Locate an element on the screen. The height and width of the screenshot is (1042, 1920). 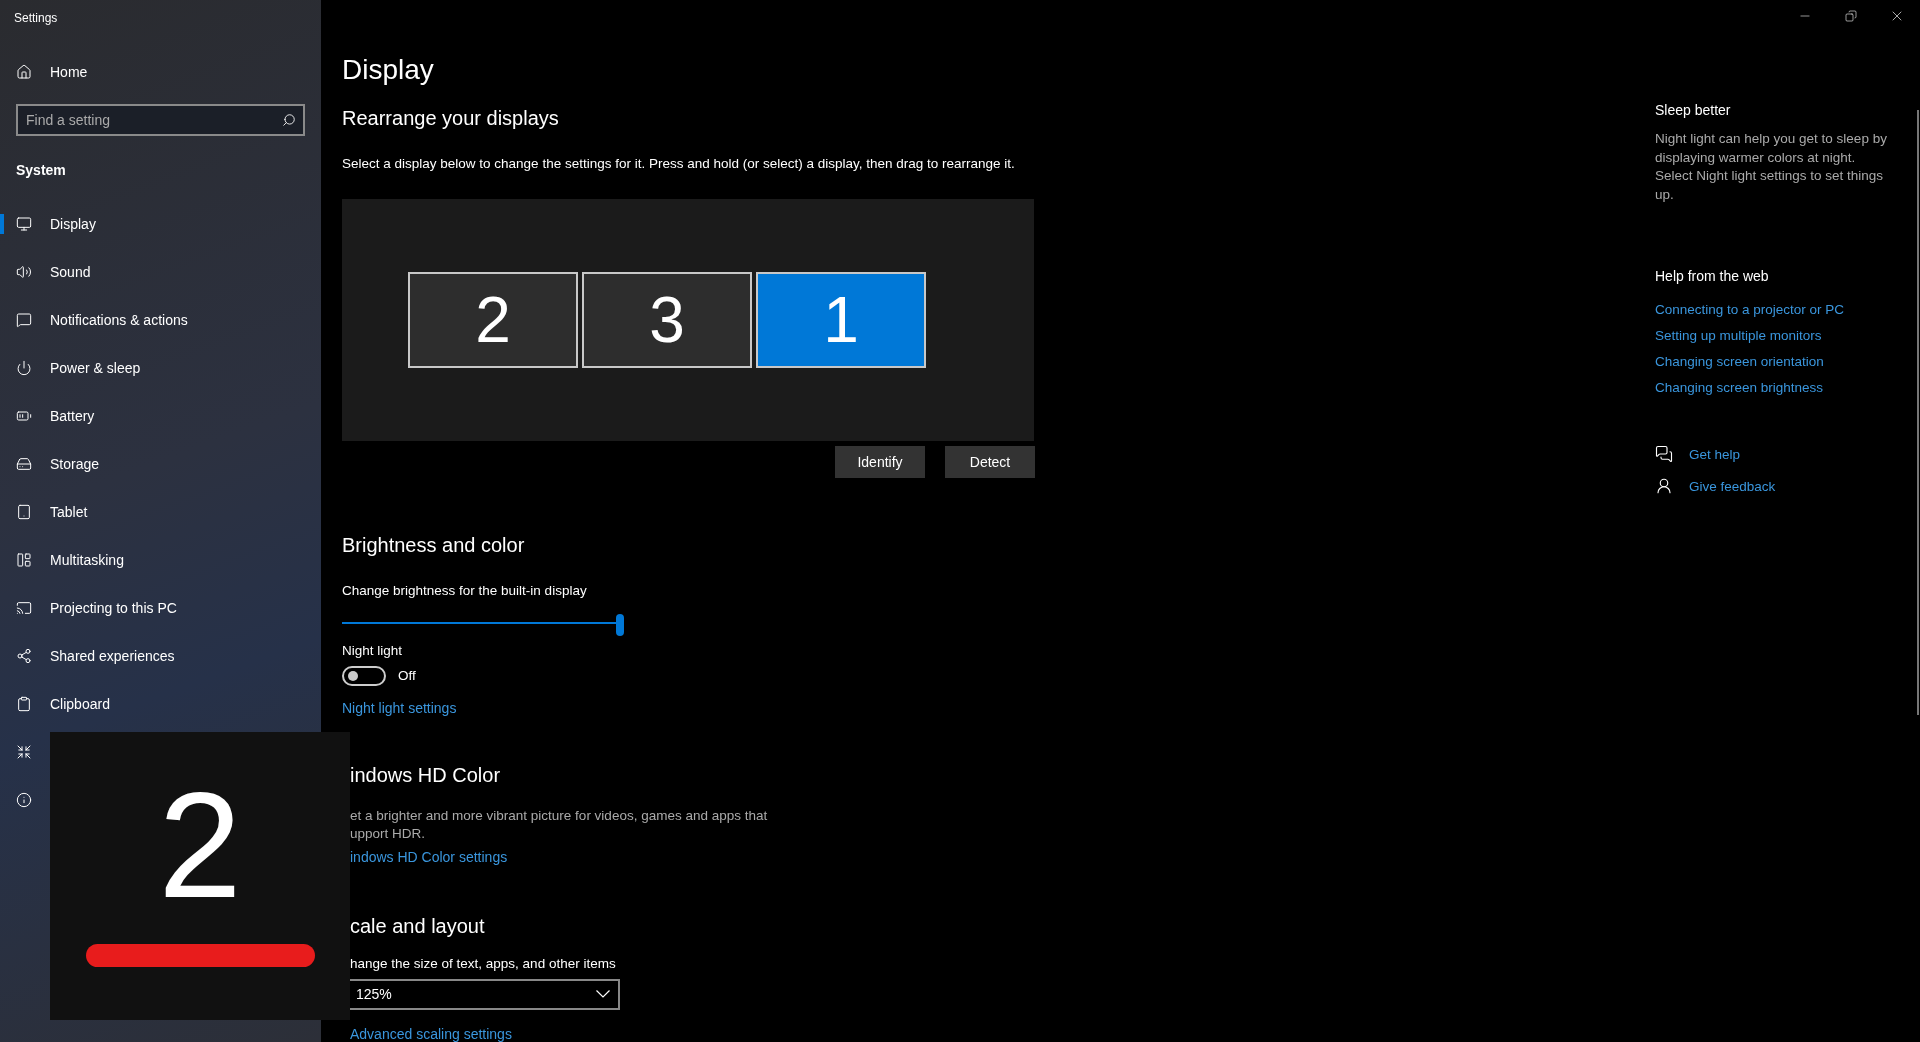
section-heading: cale and layout is located at coordinates (417, 926).